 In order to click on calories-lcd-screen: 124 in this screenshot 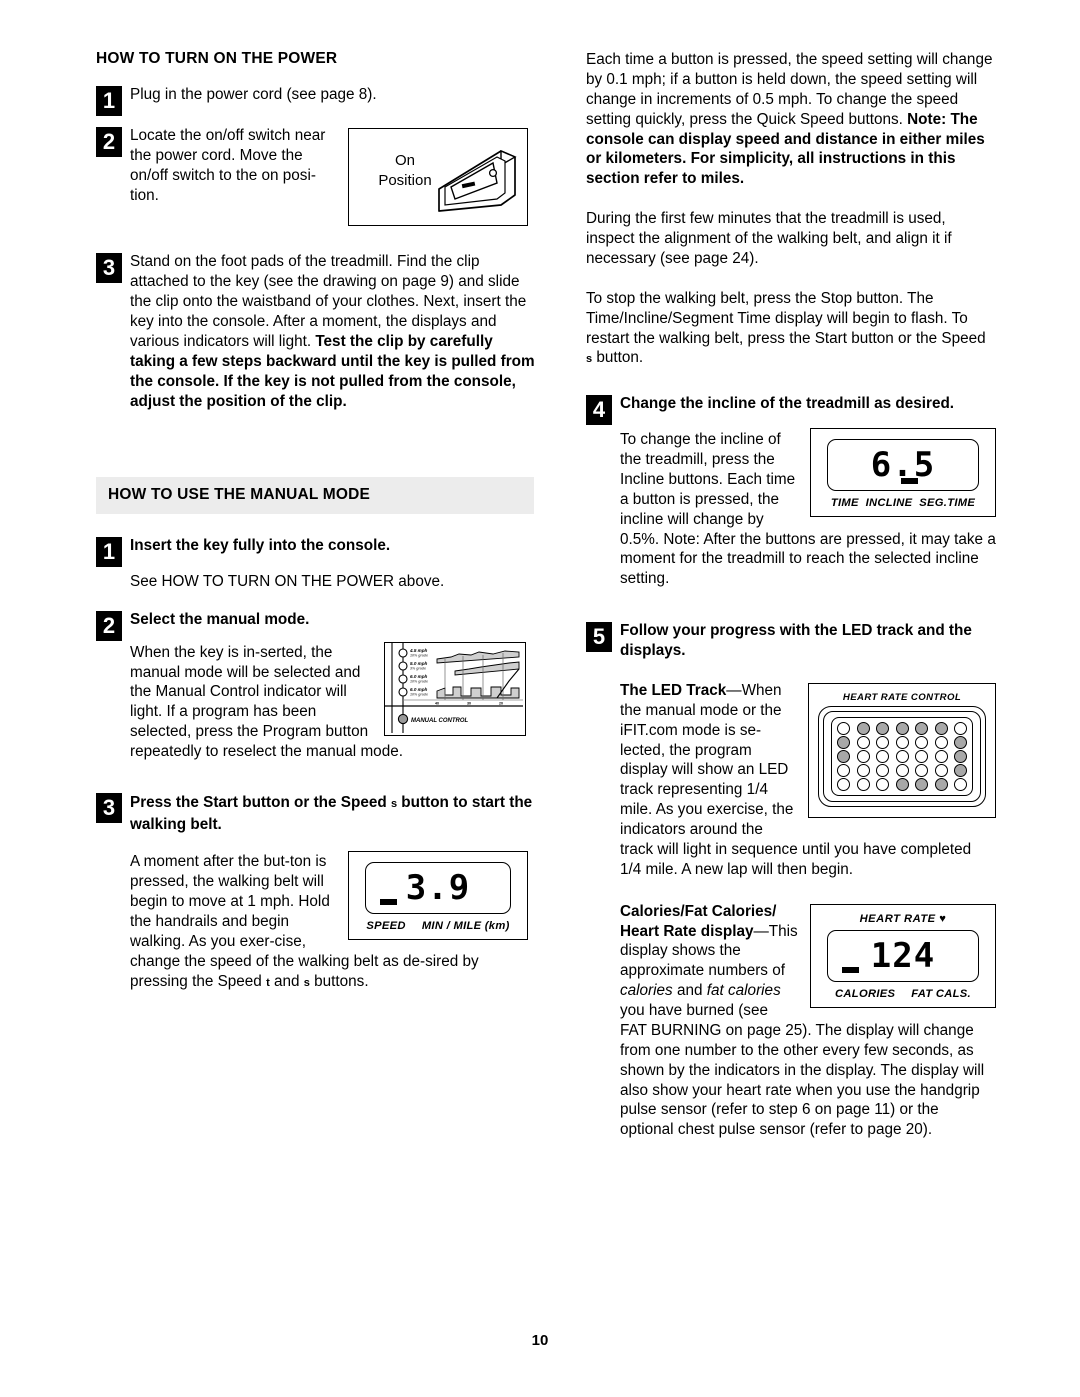, I will do `click(903, 955)`.